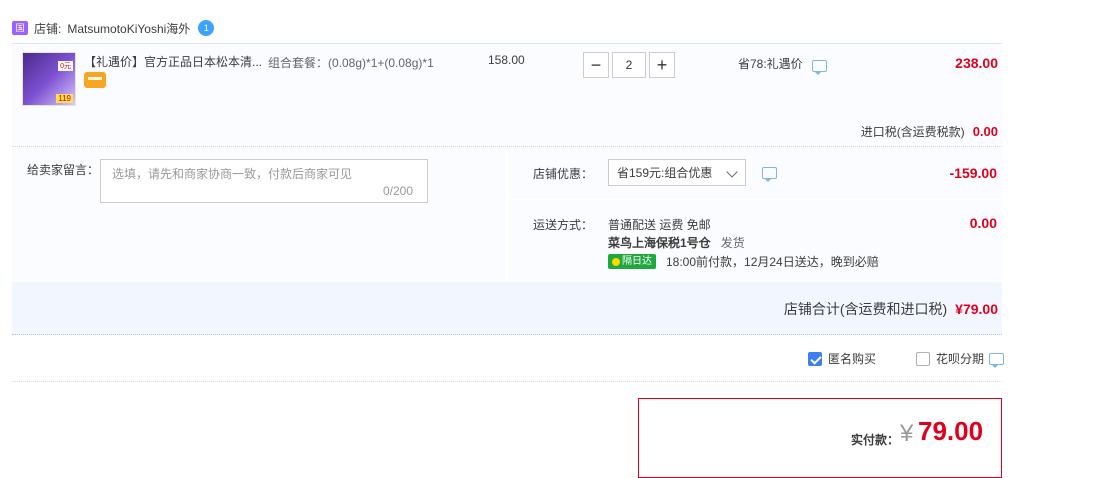  I want to click on shipping-warehouse: 菜鸟上海保税1号仓 发货, so click(676, 242).